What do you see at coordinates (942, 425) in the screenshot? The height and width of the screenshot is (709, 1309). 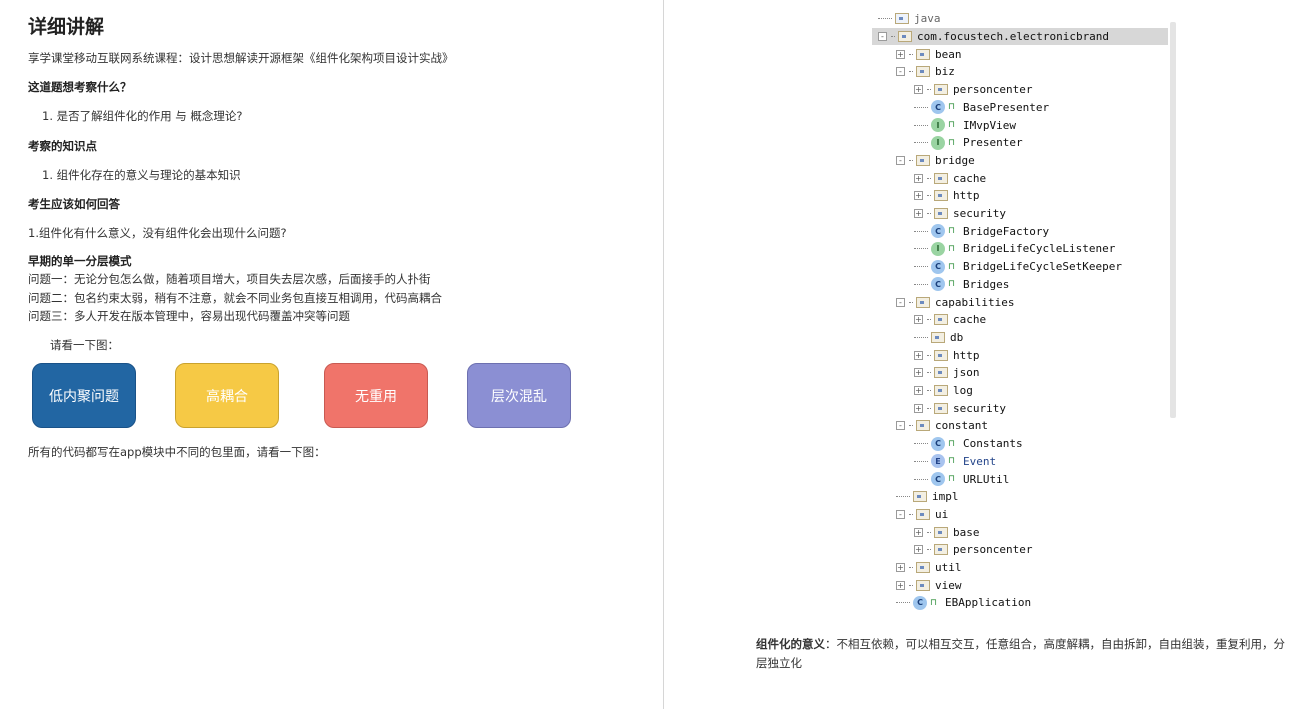 I see `tree-item-constant: - constant` at bounding box center [942, 425].